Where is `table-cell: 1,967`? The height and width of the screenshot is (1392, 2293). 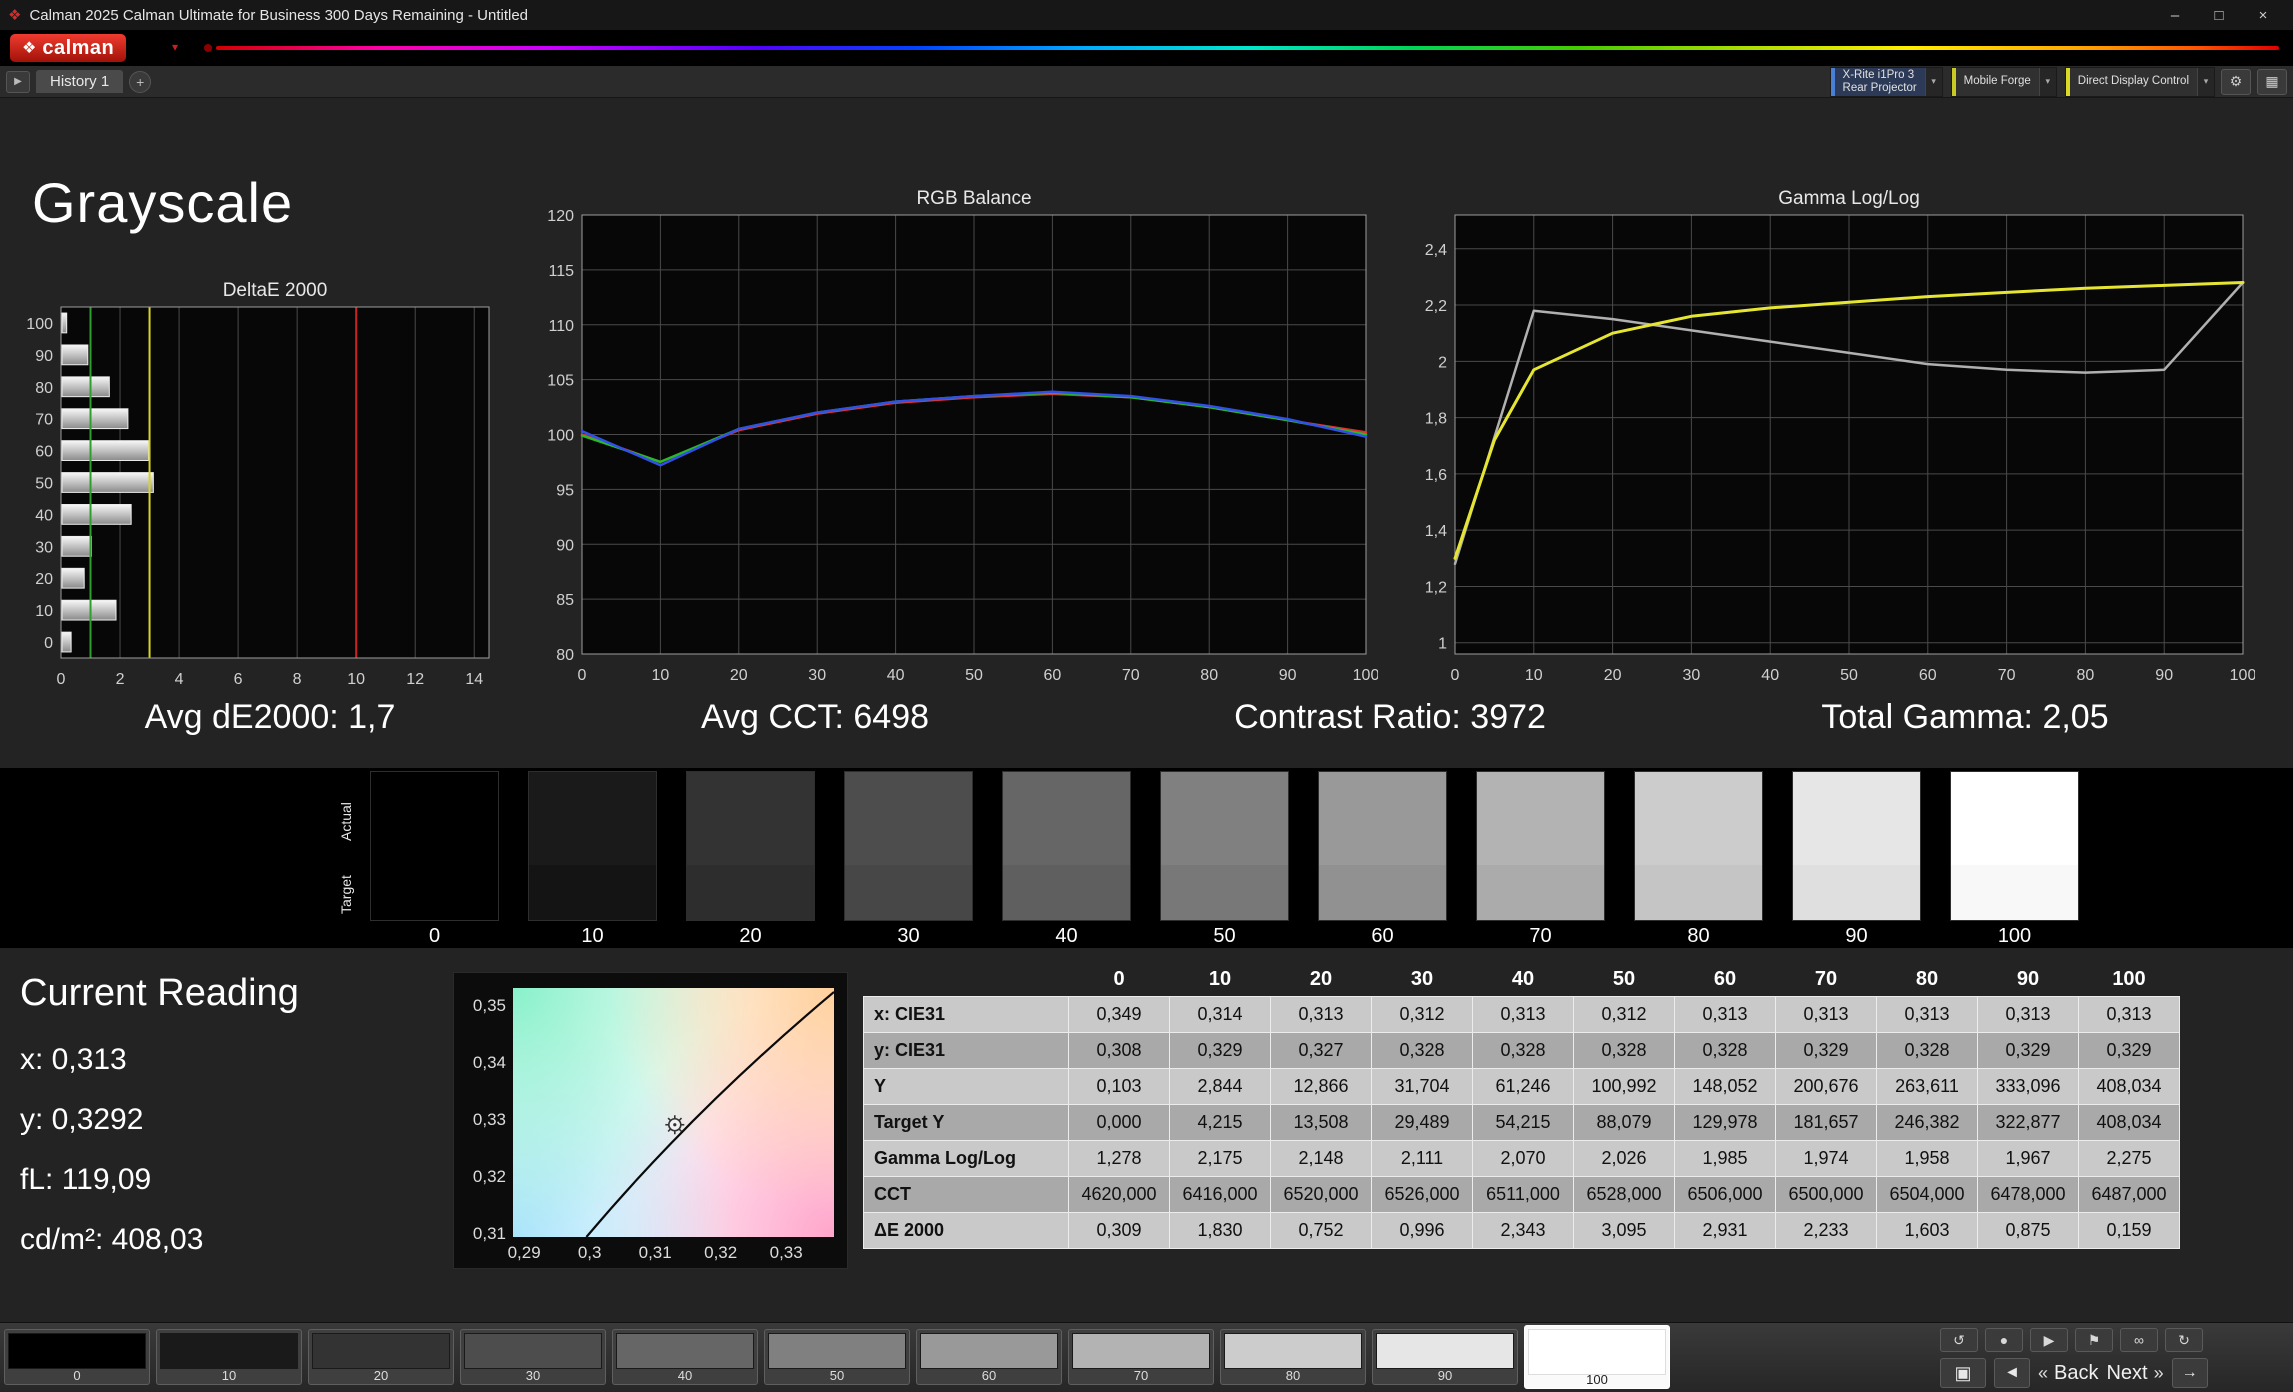
table-cell: 1,967 is located at coordinates (2028, 1158).